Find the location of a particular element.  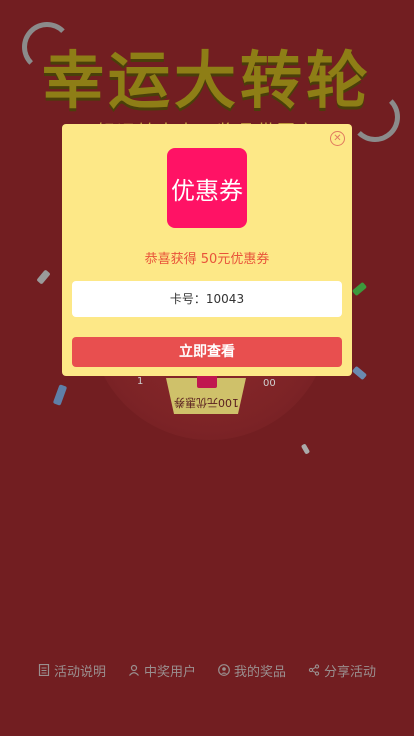

card-number-field: 卡号：10043 is located at coordinates (207, 299).